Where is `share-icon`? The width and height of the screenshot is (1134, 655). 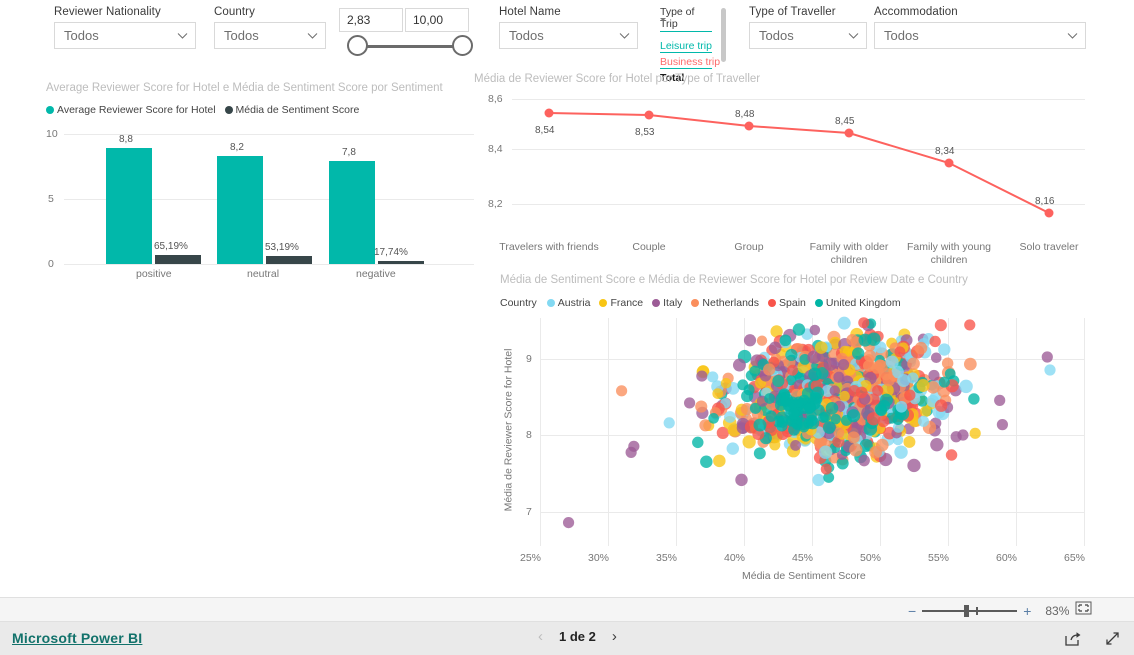 share-icon is located at coordinates (1073, 641).